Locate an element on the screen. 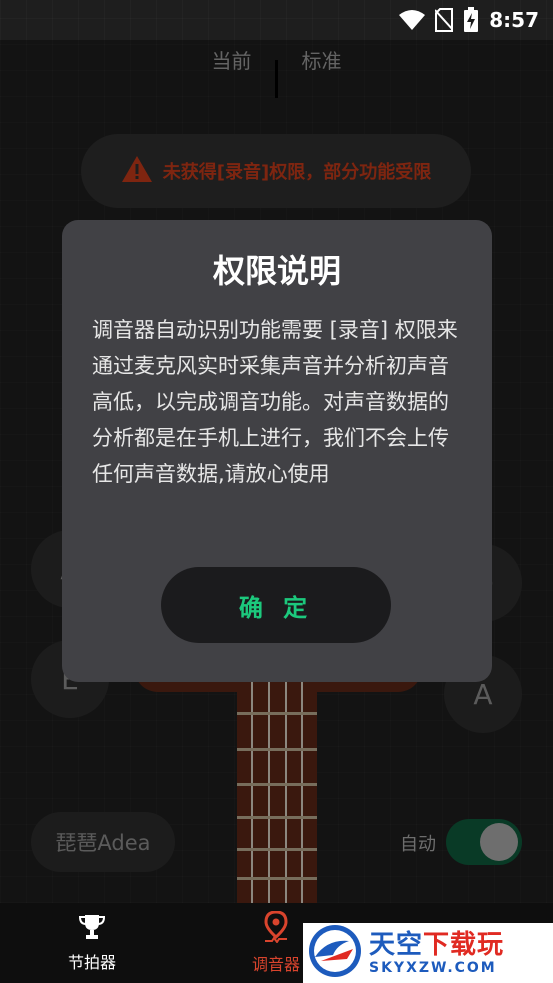 The height and width of the screenshot is (983, 553). nav-label: 调音器 is located at coordinates (275, 964).